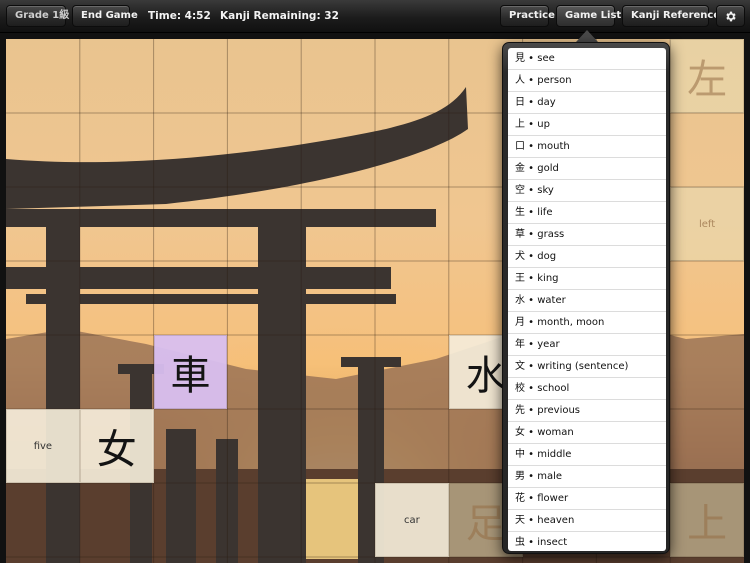 The width and height of the screenshot is (750, 563). What do you see at coordinates (587, 81) in the screenshot?
I see `game-list-item: 人 • person` at bounding box center [587, 81].